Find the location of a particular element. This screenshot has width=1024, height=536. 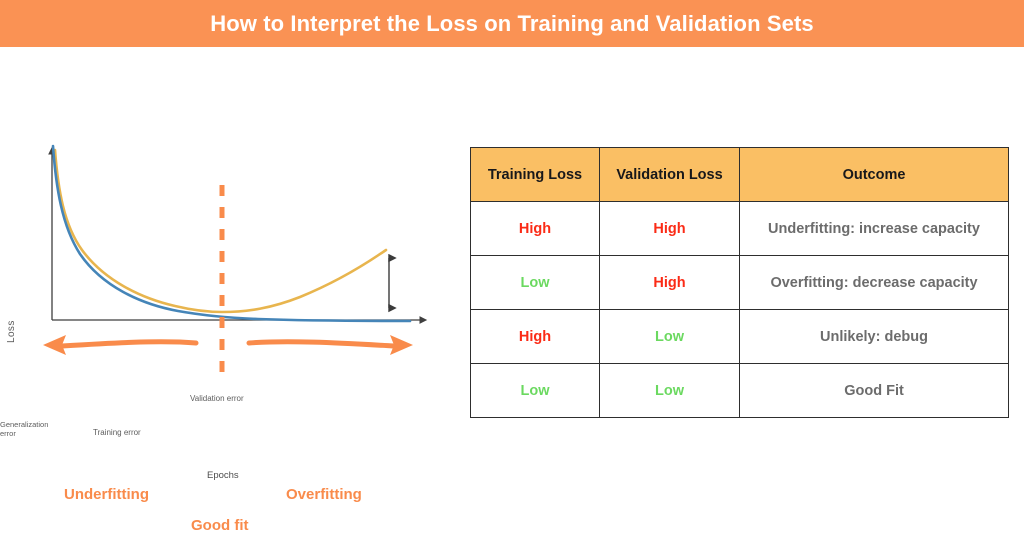

cell-outcome: Good Fit is located at coordinates (874, 390).